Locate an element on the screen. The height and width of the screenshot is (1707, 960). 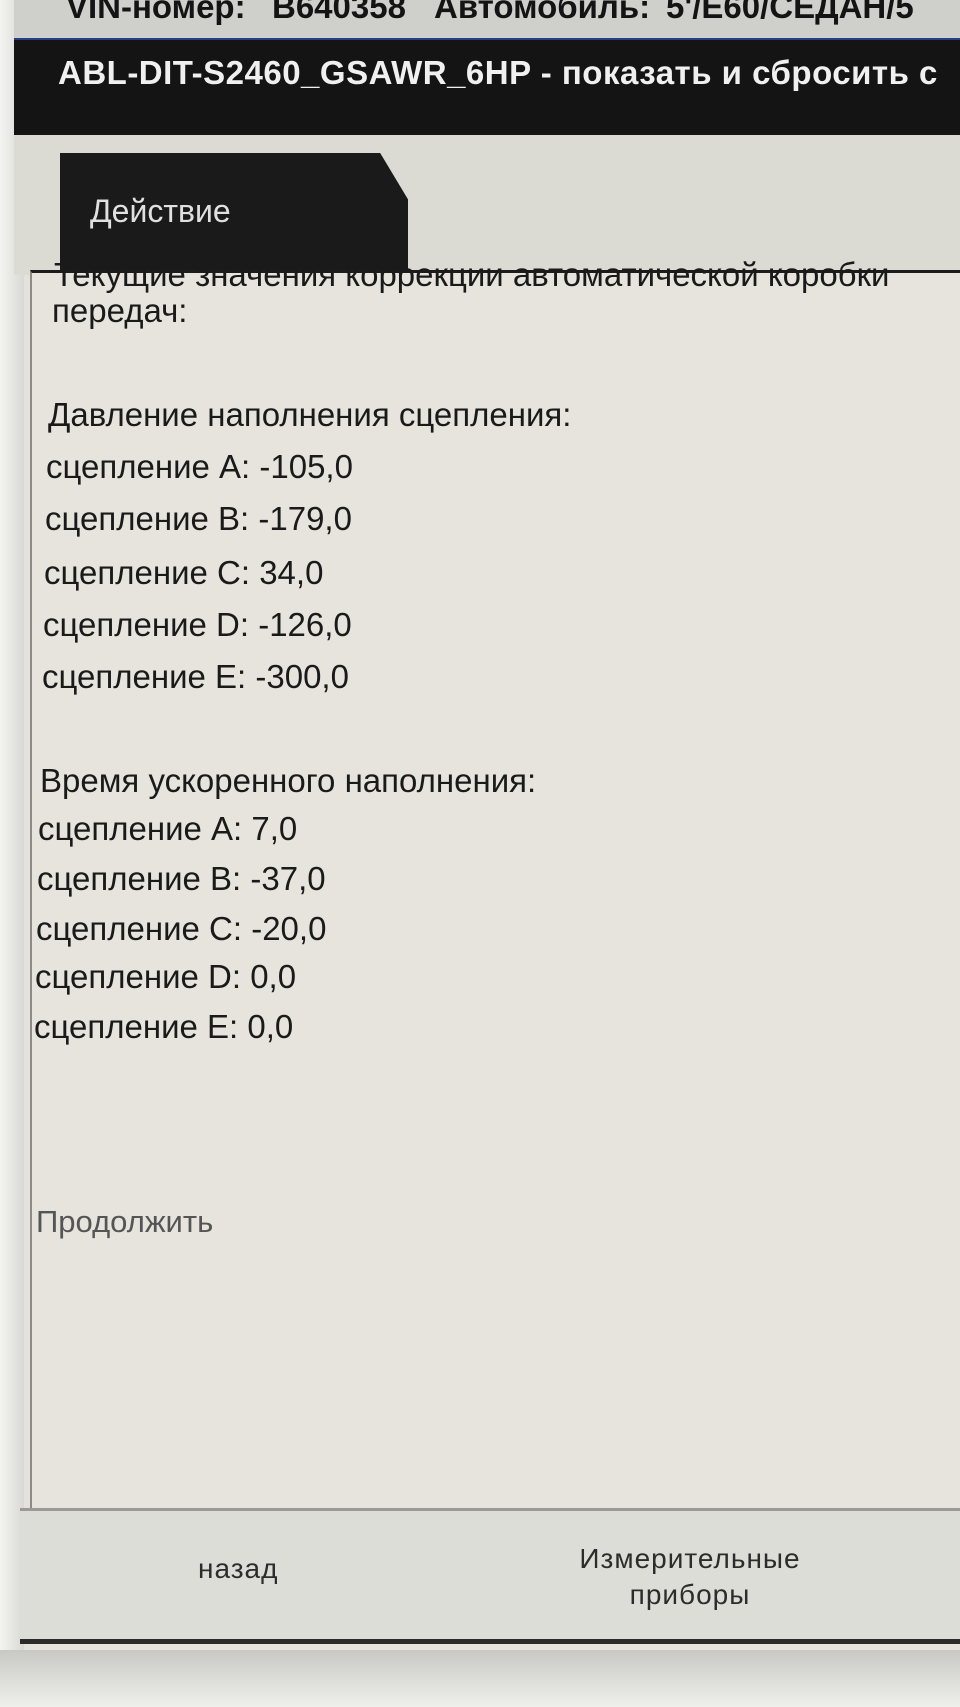
list-item: сцепление C: -20,0 is located at coordinates (181, 928).